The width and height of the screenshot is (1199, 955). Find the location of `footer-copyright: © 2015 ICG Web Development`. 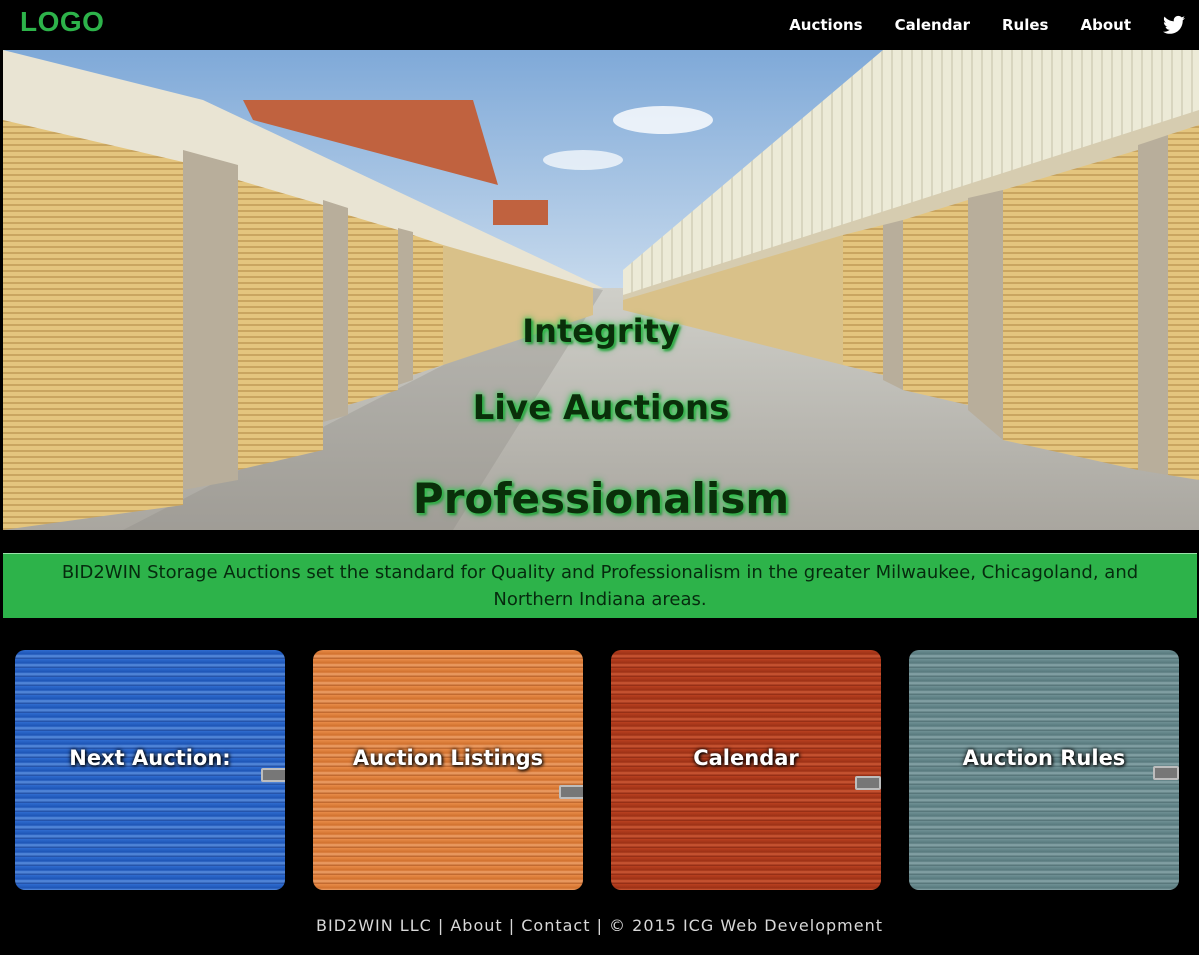

footer-copyright: © 2015 ICG Web Development is located at coordinates (746, 925).